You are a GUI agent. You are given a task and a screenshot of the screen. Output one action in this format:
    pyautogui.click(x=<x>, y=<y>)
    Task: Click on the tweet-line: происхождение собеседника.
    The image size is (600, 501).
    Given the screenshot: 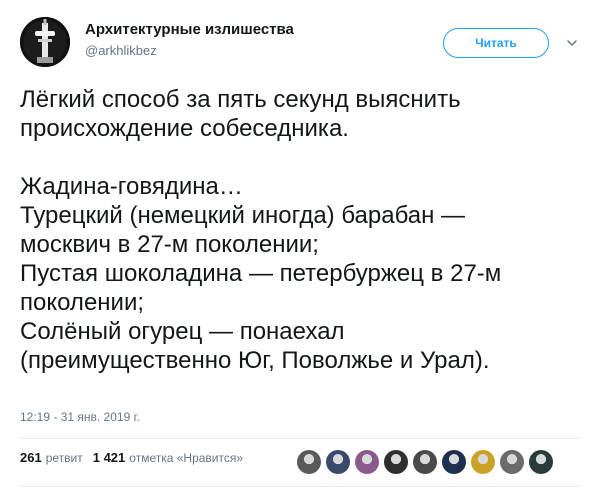 What is the action you would take?
    pyautogui.click(x=184, y=128)
    